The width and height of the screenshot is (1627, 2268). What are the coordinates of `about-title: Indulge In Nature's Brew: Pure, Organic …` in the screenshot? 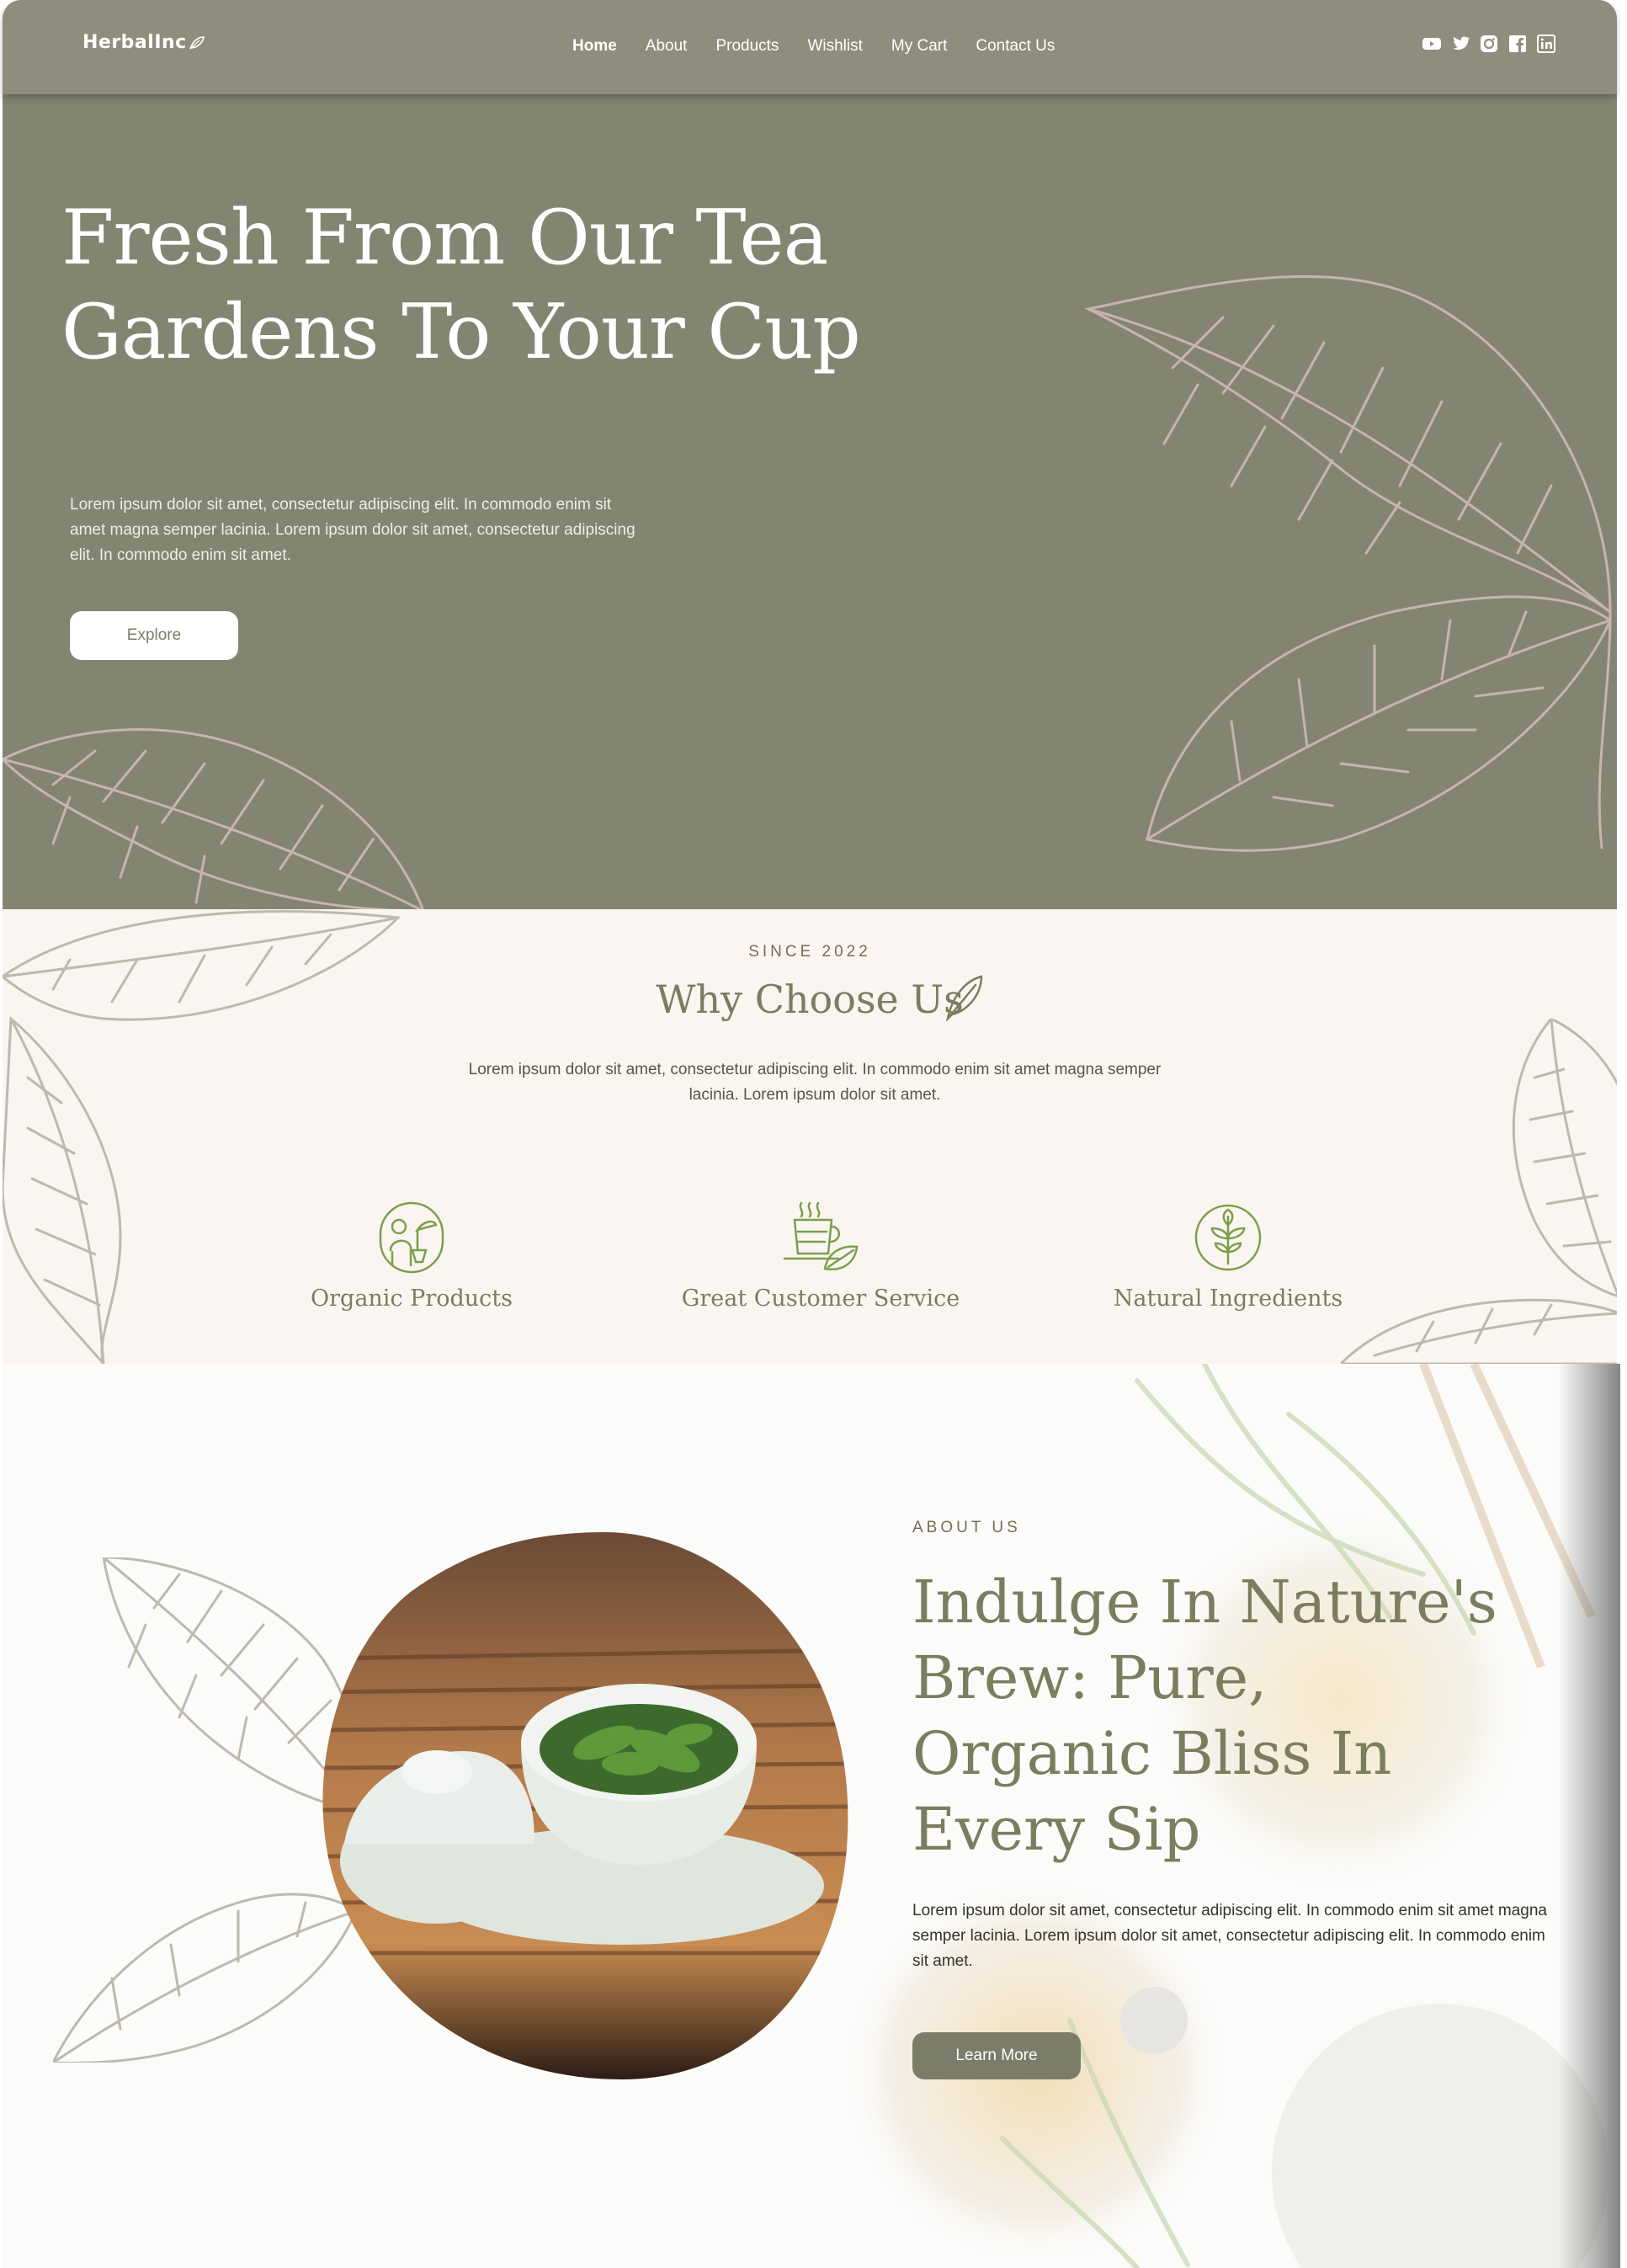 It's located at (1204, 1716).